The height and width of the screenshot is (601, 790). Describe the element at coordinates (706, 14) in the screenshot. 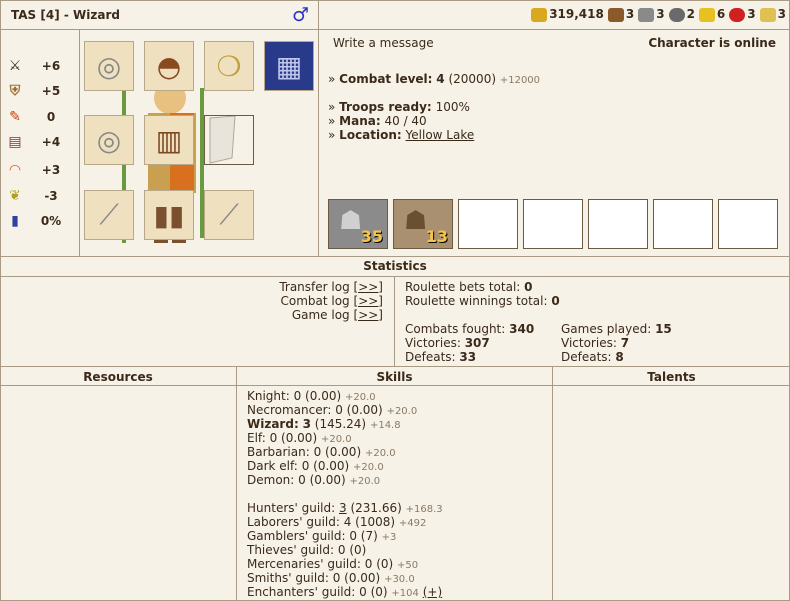

I see `sulfur-icon` at that location.